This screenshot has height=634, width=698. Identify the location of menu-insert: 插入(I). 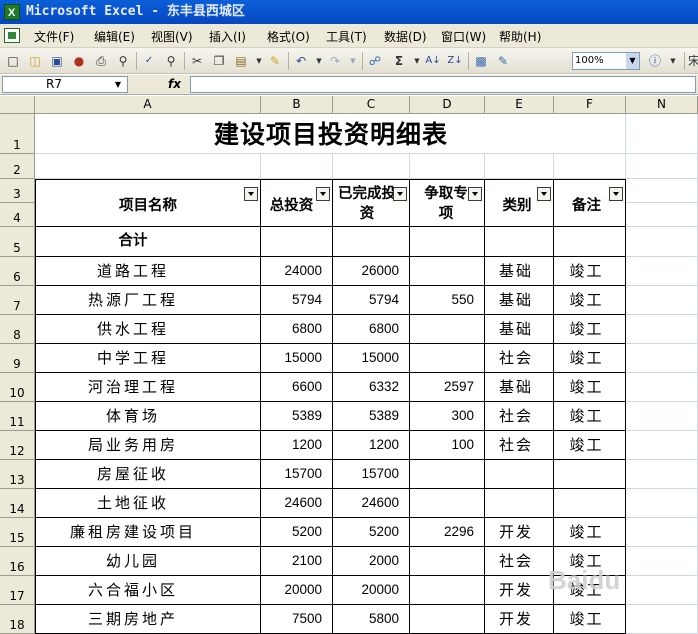
(227, 36).